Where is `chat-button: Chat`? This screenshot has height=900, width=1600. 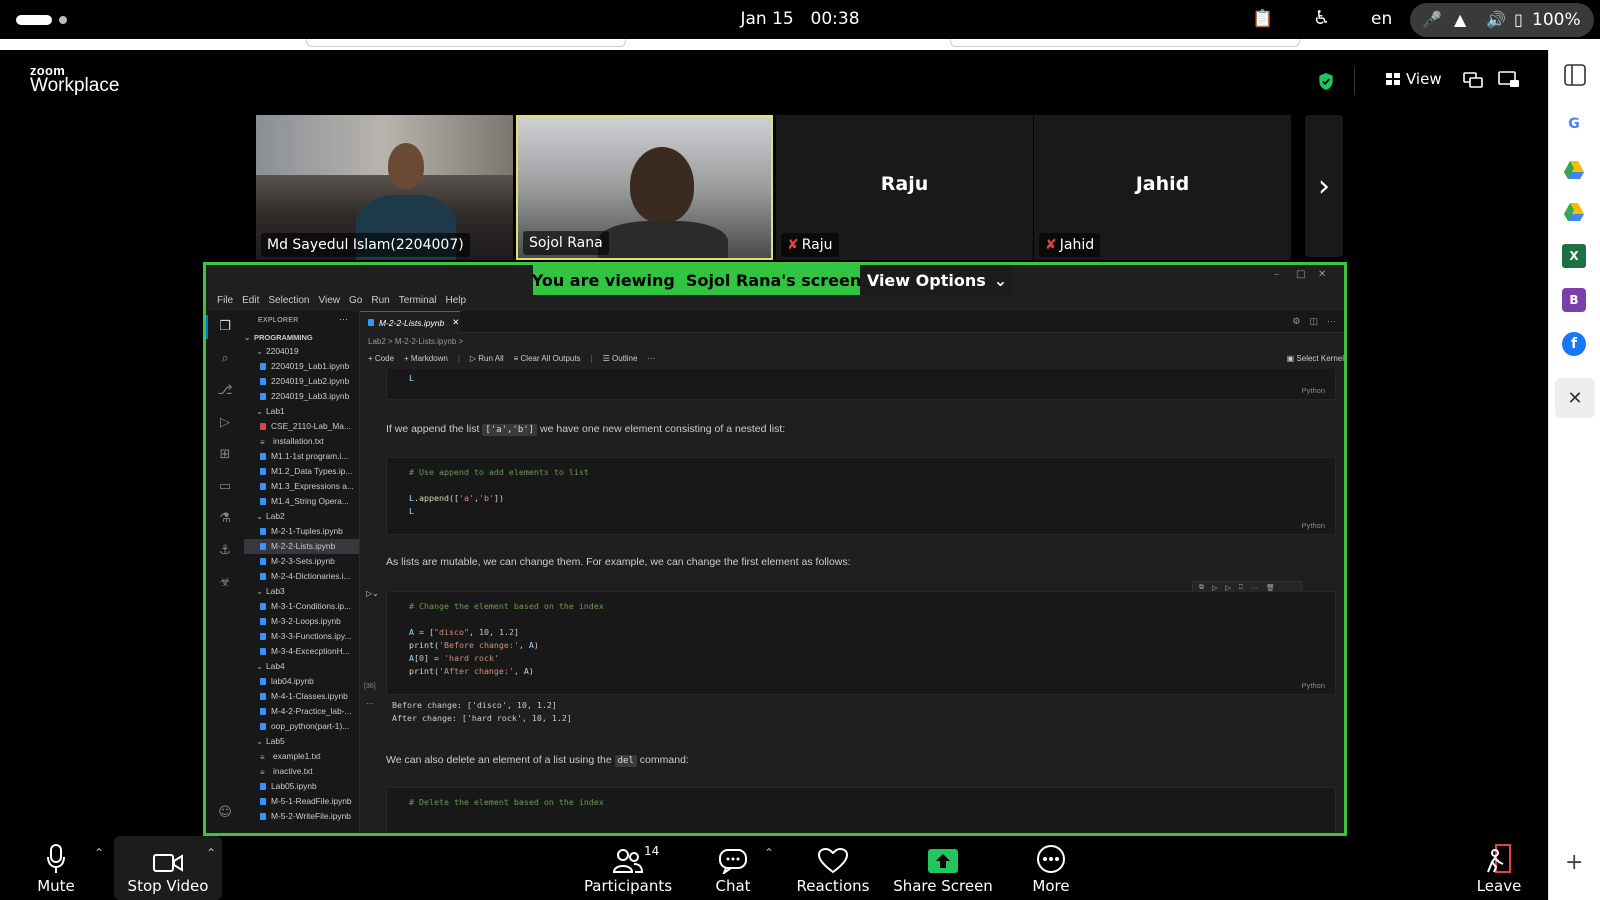 chat-button: Chat is located at coordinates (733, 868).